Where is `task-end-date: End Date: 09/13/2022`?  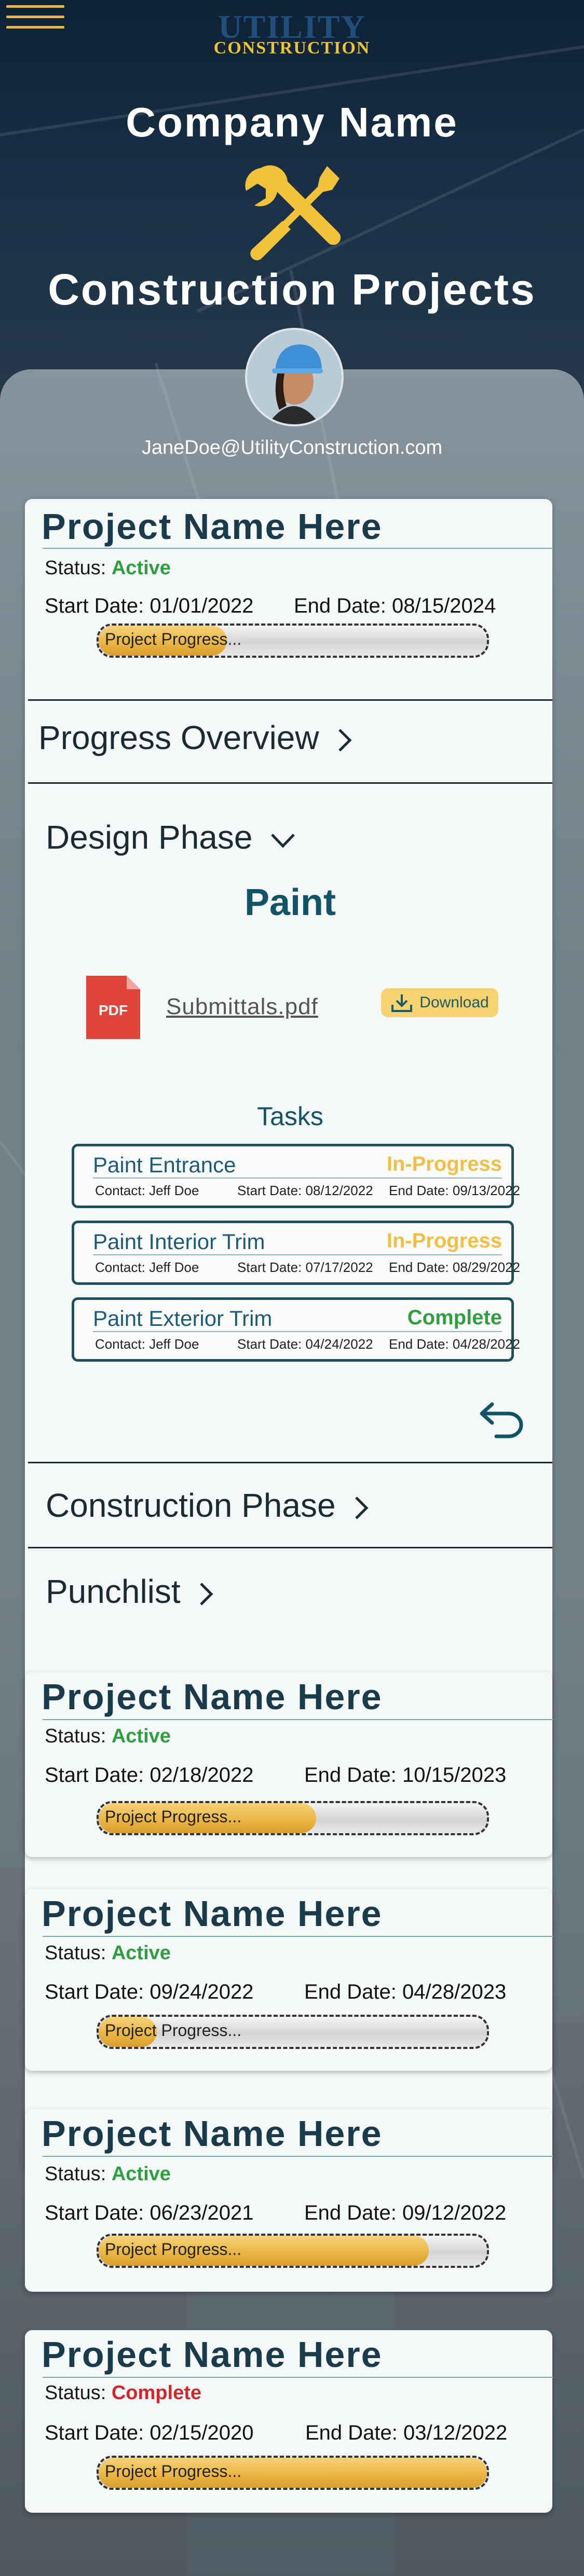 task-end-date: End Date: 09/13/2022 is located at coordinates (455, 1190).